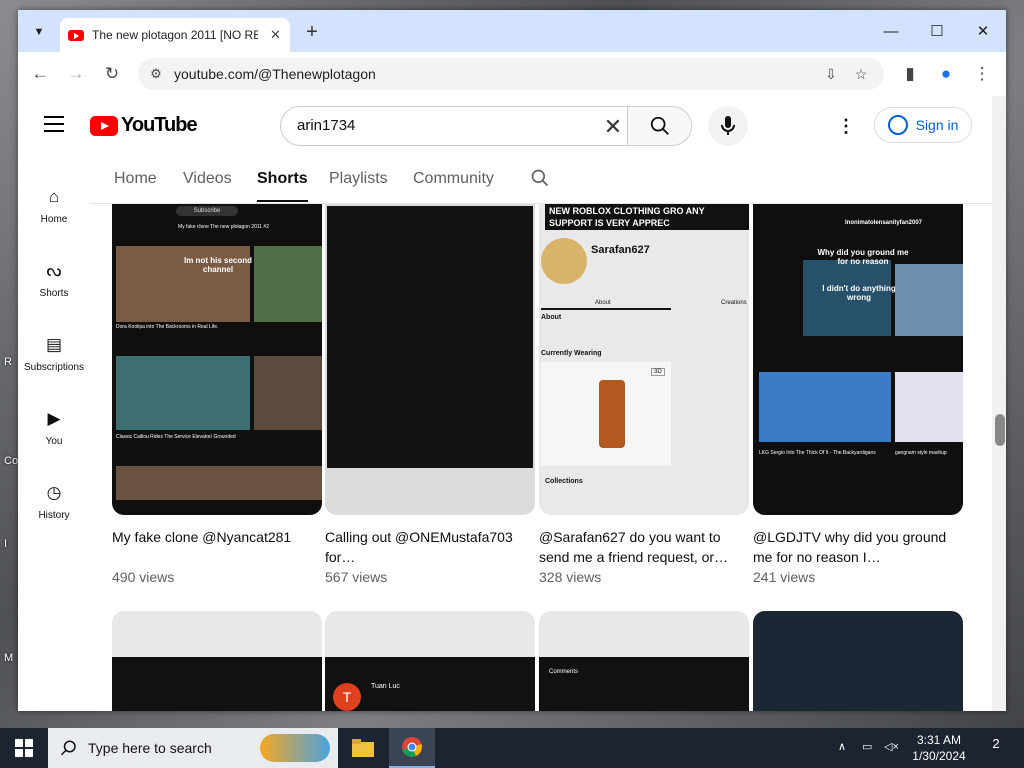  I want to click on desktop-label: Co, so click(11, 461).